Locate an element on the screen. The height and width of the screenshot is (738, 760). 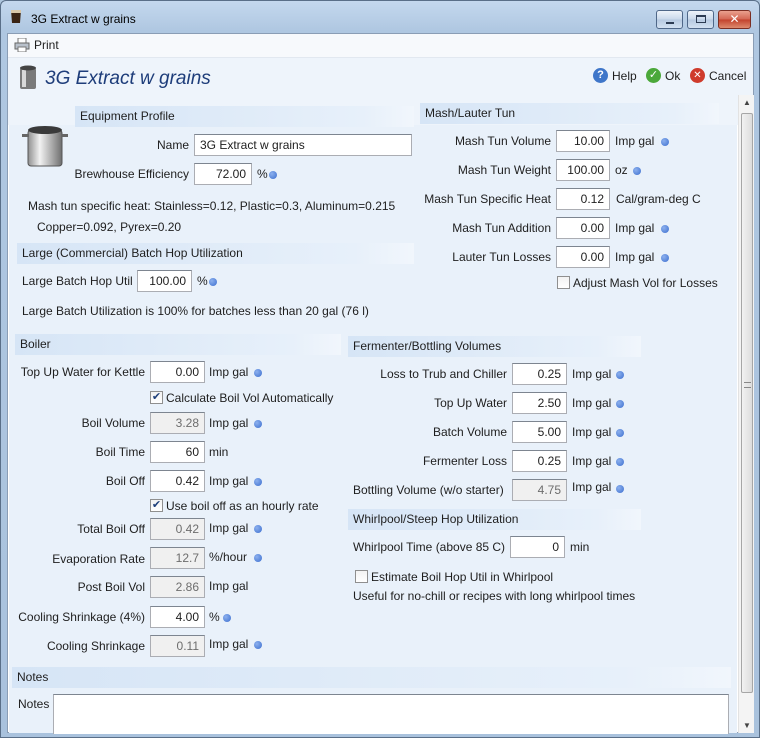
cancel-label: Cancel is located at coordinates (728, 75).